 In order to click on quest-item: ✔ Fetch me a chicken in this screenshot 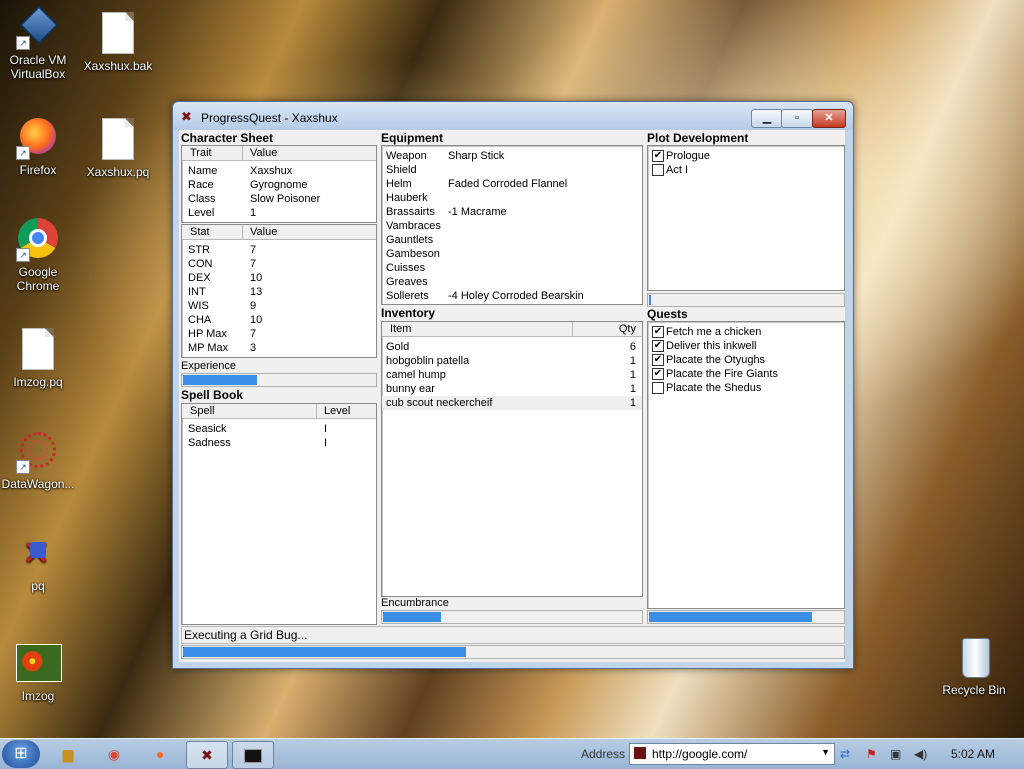, I will do `click(746, 332)`.